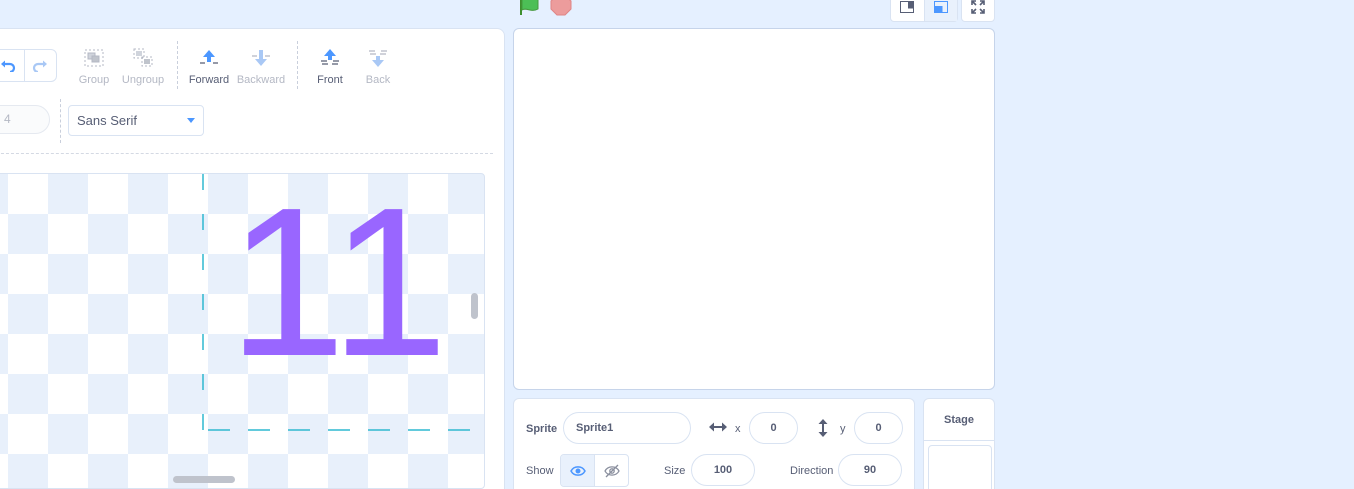 The width and height of the screenshot is (1354, 489). Describe the element at coordinates (870, 470) in the screenshot. I see `direction-input: 90` at that location.